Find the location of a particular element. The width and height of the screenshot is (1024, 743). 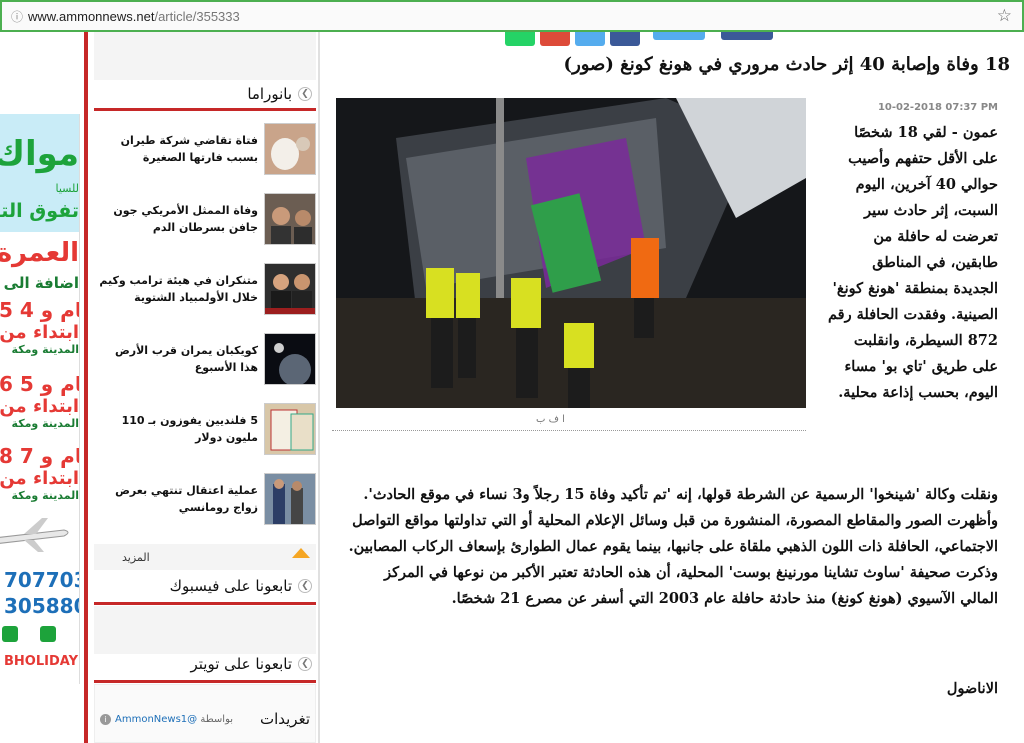

url-text: www.ammonnews.net/article/355333 is located at coordinates (134, 16).